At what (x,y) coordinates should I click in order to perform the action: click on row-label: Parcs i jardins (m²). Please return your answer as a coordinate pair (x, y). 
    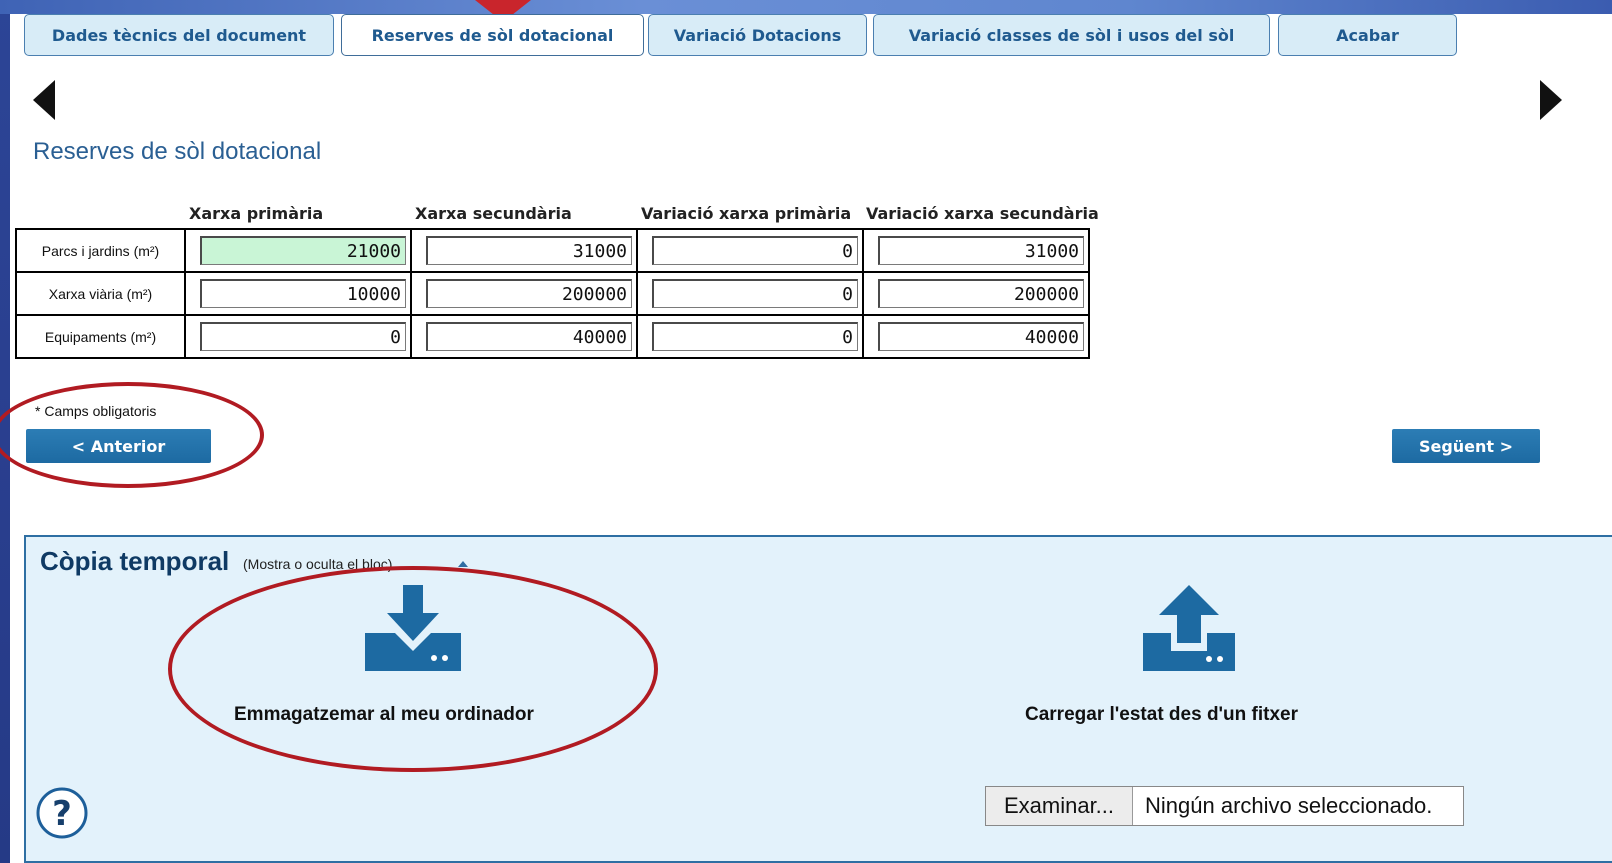
    Looking at the image, I should click on (100, 250).